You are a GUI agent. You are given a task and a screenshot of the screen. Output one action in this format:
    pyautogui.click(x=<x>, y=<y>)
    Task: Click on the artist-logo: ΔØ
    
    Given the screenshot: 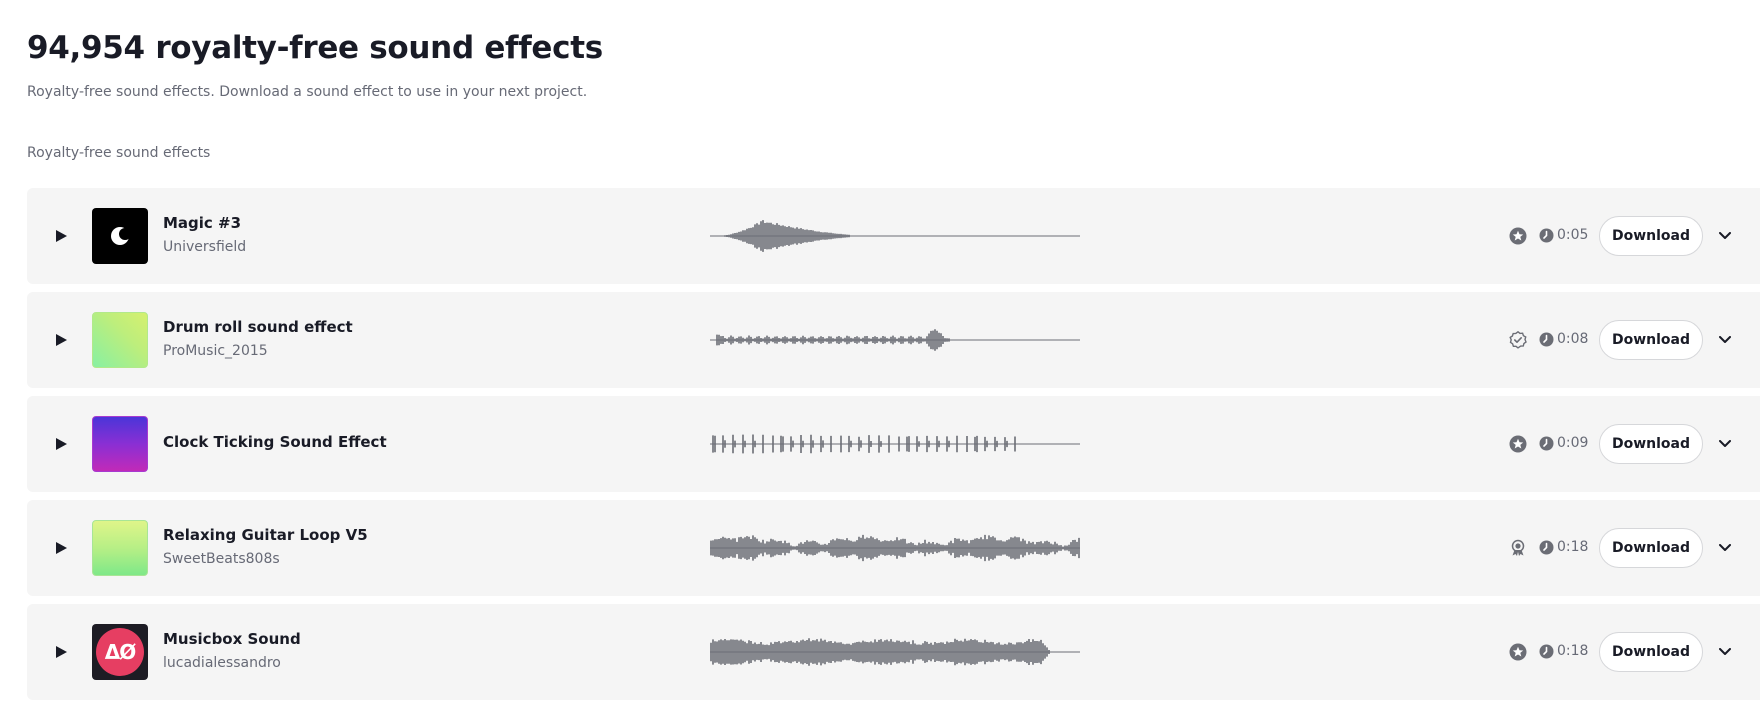 What is the action you would take?
    pyautogui.click(x=120, y=652)
    